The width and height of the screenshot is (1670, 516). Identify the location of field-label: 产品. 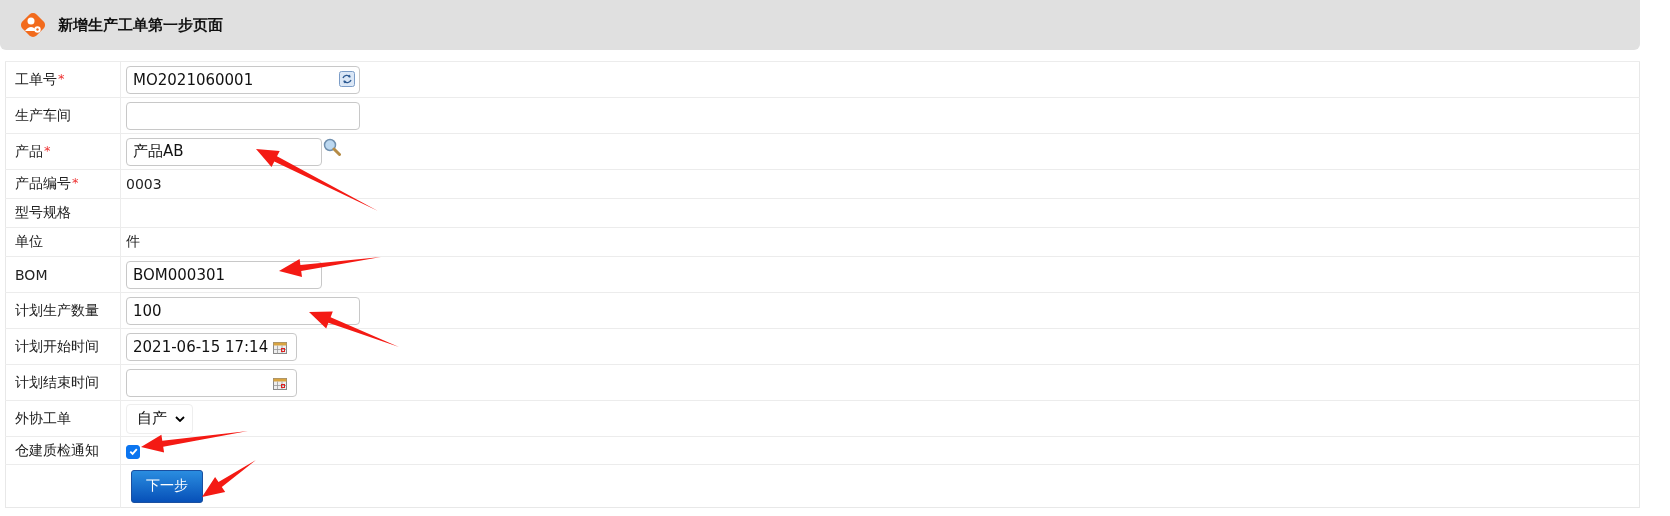
(29, 150).